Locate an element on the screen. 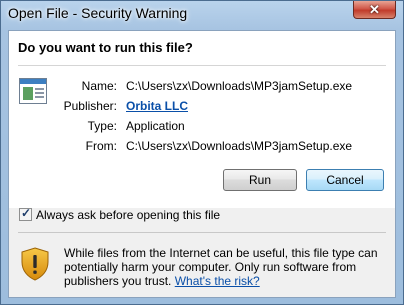 The height and width of the screenshot is (305, 404). whats-the-risk-link: What's the risk? is located at coordinates (217, 281).